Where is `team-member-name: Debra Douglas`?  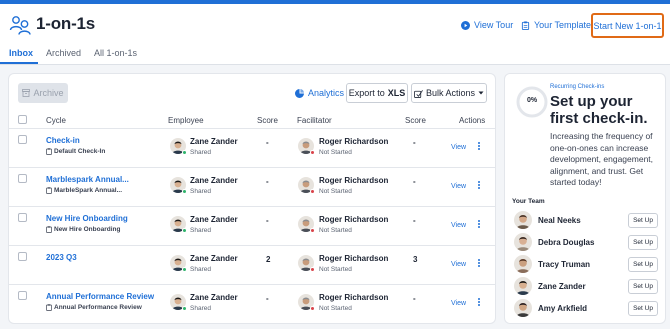
team-member-name: Debra Douglas is located at coordinates (566, 242).